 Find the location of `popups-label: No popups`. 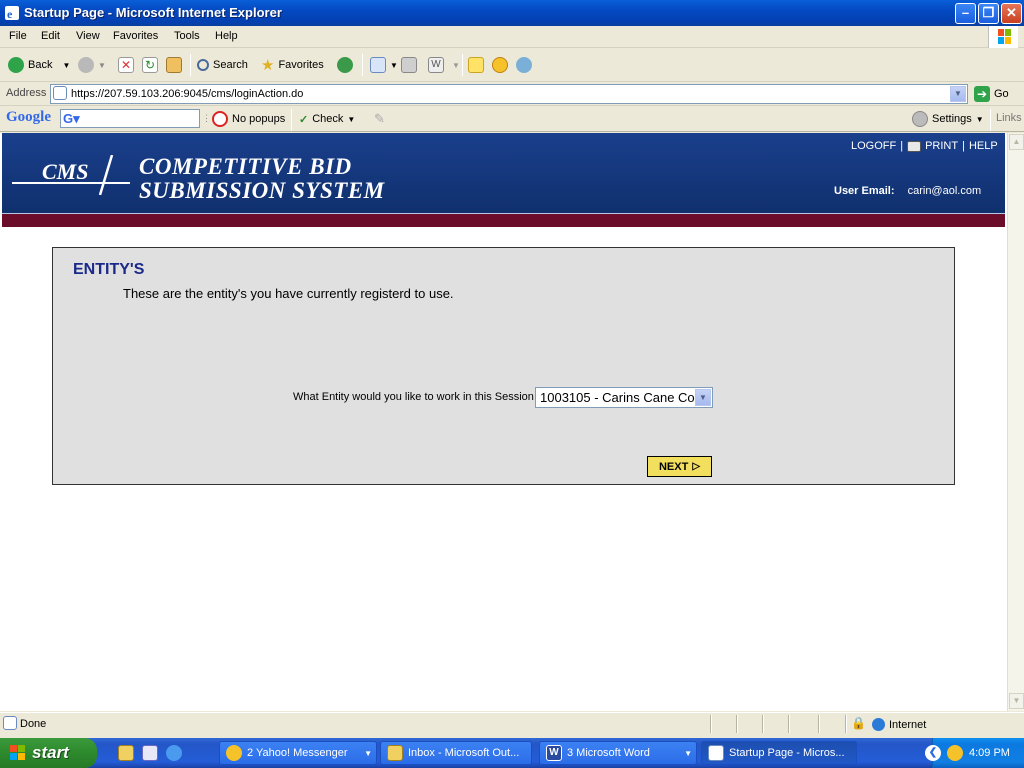

popups-label: No popups is located at coordinates (259, 119).